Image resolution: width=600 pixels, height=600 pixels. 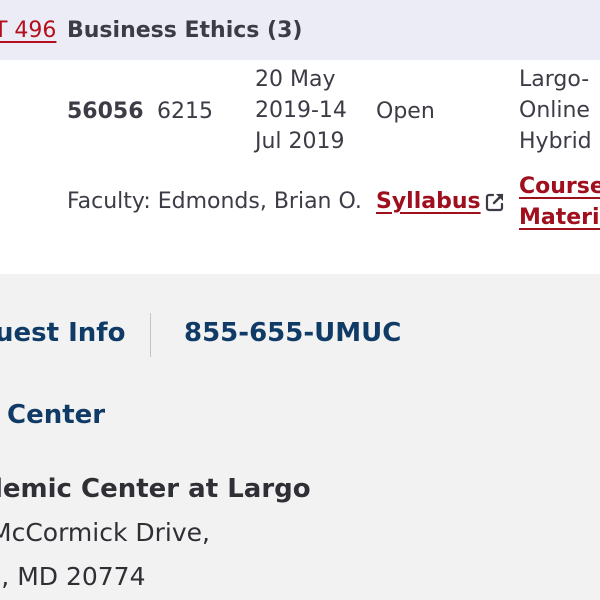 What do you see at coordinates (62, 333) in the screenshot?
I see `request-info-link: uest Info` at bounding box center [62, 333].